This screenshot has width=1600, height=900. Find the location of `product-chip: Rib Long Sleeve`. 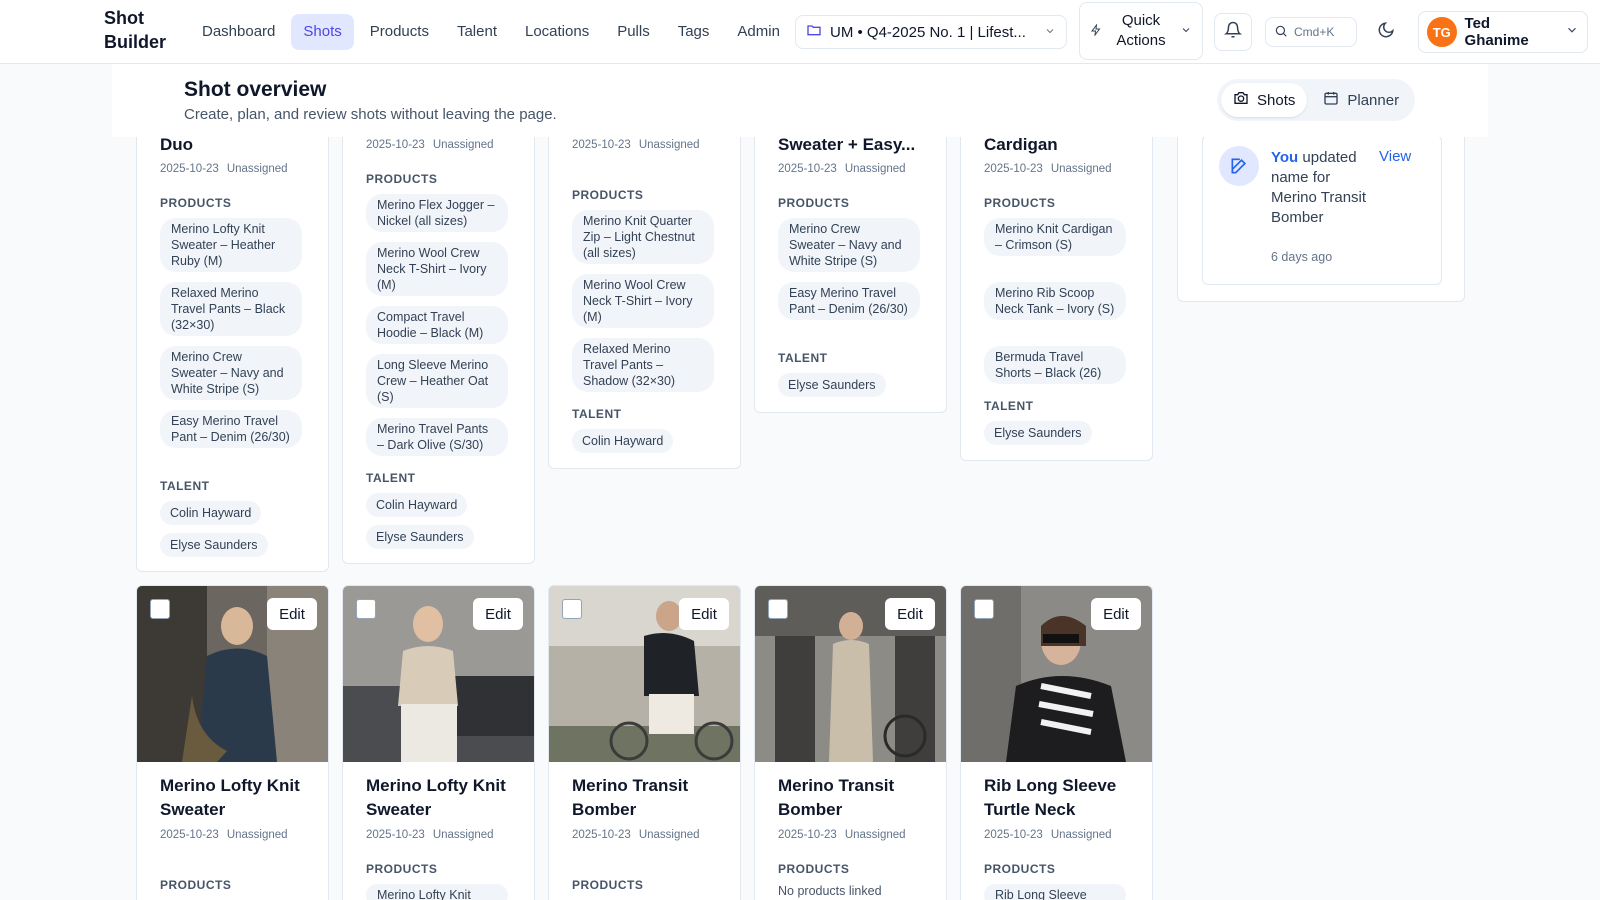

product-chip: Rib Long Sleeve is located at coordinates (1055, 892).